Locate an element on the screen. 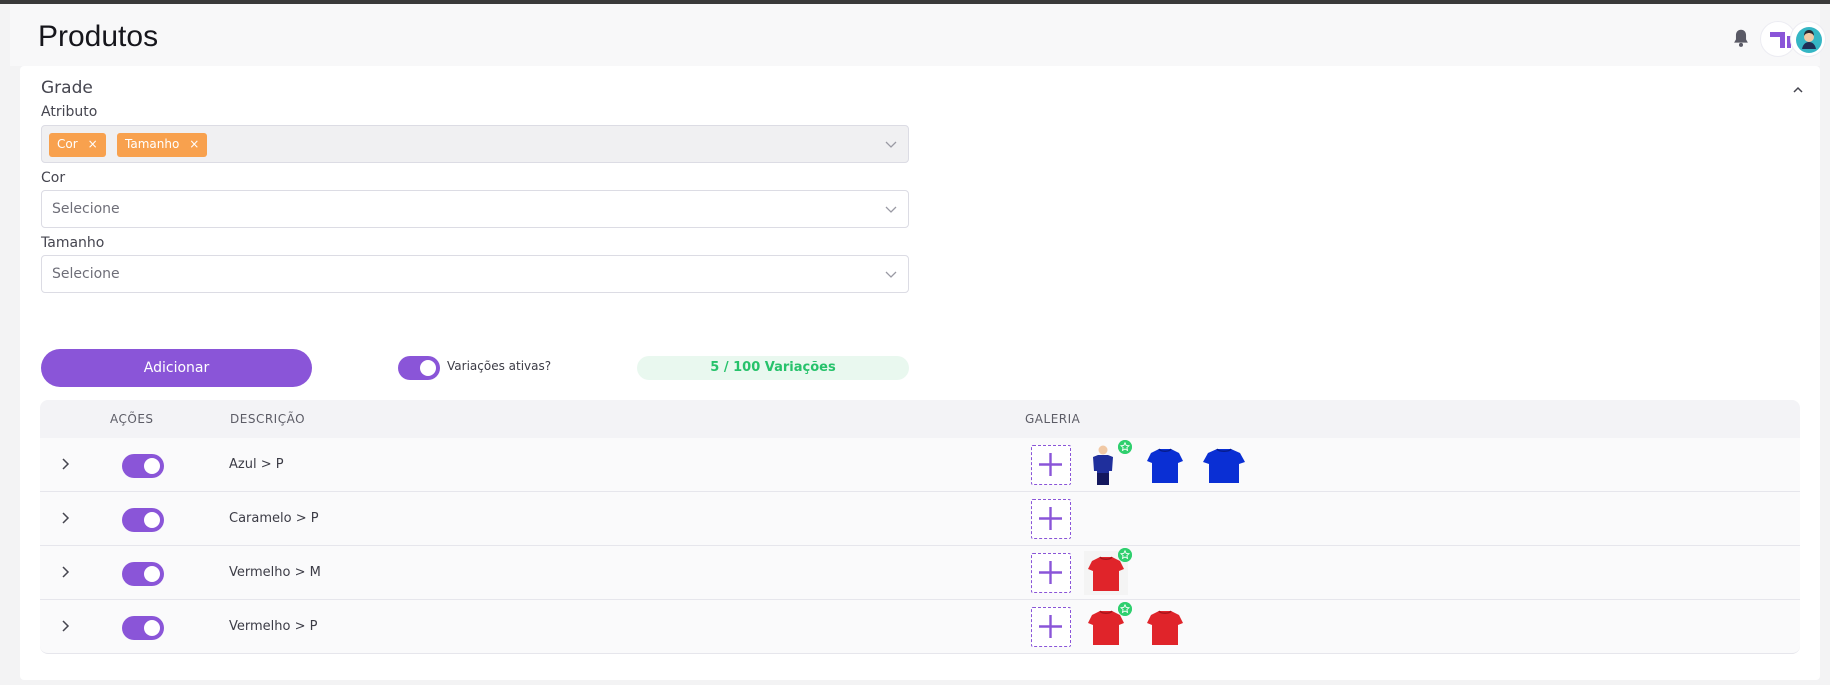 Image resolution: width=1830 pixels, height=685 pixels. tag-tamanho: Tamanho × is located at coordinates (162, 145).